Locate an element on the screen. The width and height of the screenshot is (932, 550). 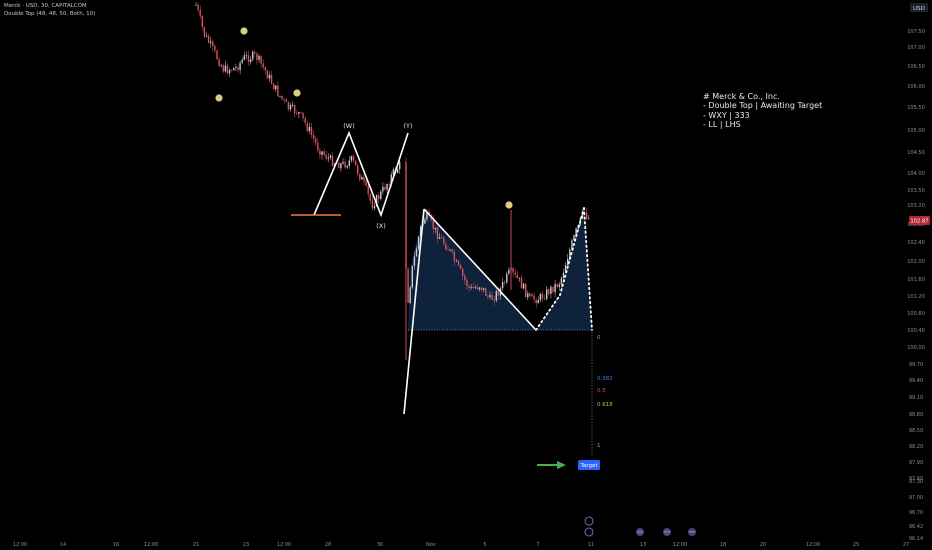
time-tick-label: 14 is located at coordinates (63, 545).